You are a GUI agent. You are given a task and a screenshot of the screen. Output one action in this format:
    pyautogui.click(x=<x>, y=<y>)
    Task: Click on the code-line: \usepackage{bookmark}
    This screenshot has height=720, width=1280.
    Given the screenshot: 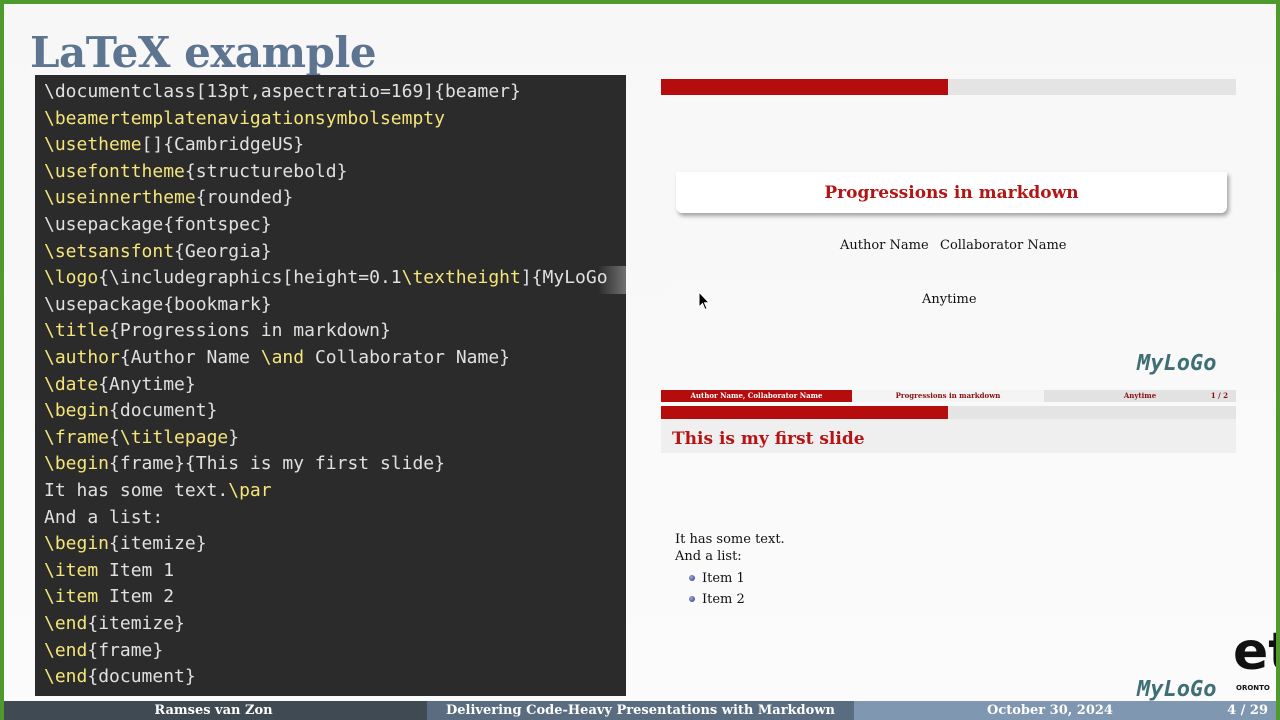 What is the action you would take?
    pyautogui.click(x=158, y=305)
    